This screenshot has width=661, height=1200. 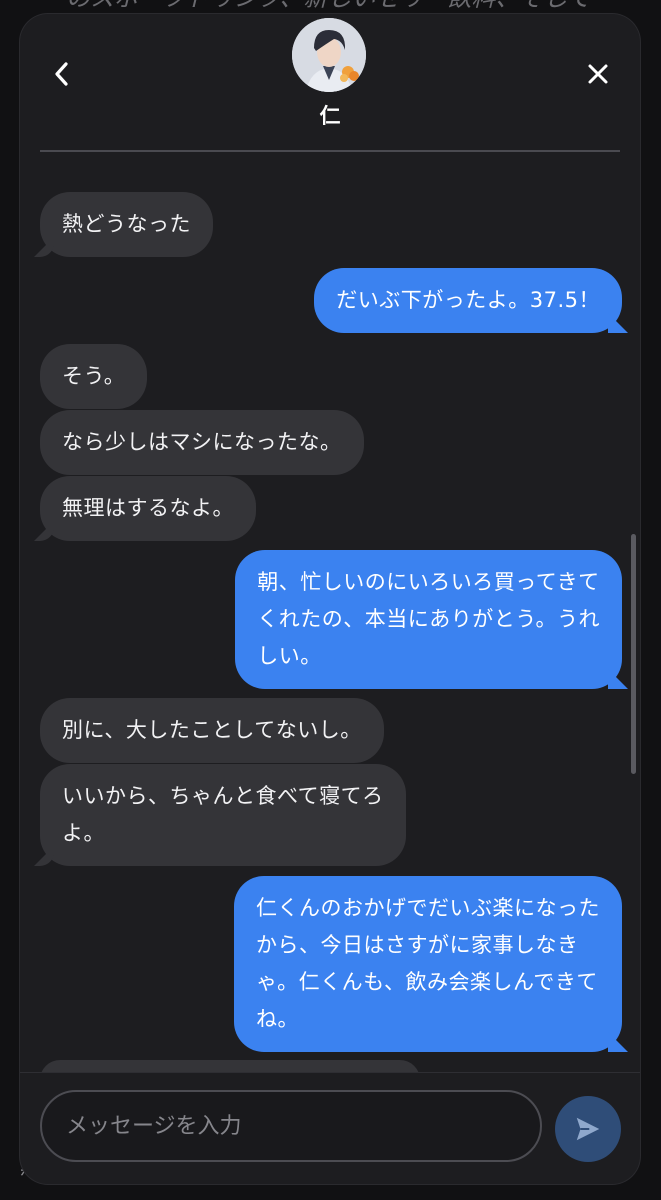 I want to click on message-line: 仁くんのおかげでだいぶ楽になった, so click(x=428, y=908).